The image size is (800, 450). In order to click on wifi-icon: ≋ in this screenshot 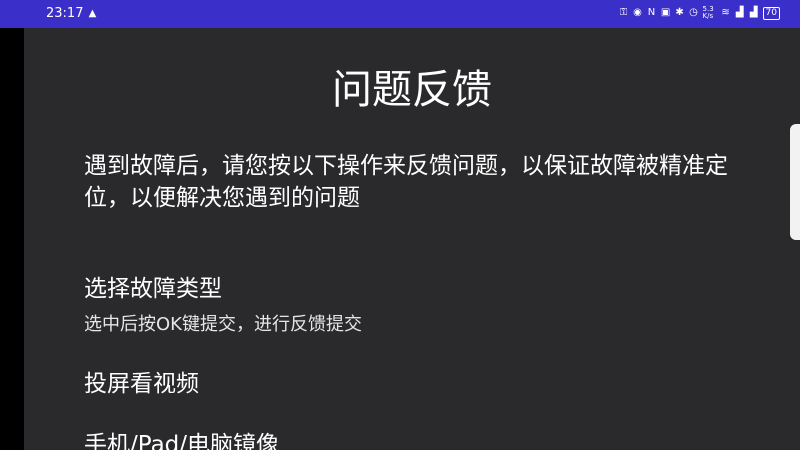, I will do `click(725, 12)`.